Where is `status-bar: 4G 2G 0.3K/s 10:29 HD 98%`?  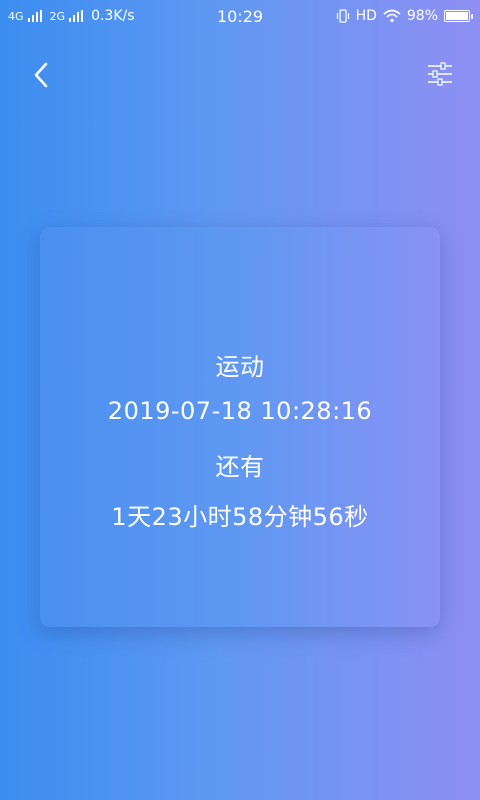 status-bar: 4G 2G 0.3K/s 10:29 HD 98% is located at coordinates (240, 17).